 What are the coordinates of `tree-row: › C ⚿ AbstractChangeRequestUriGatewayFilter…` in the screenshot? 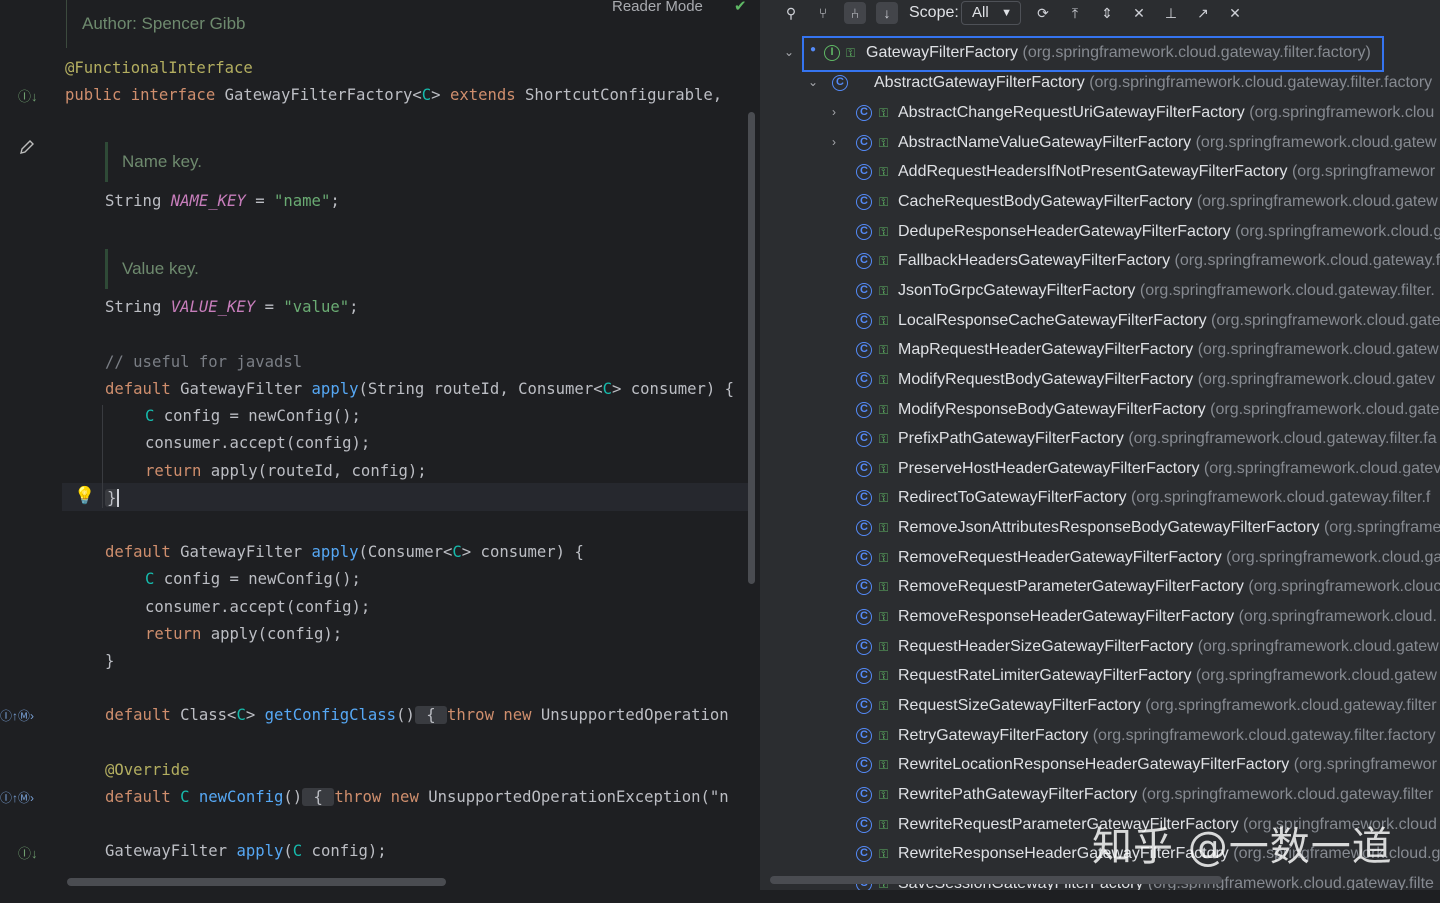 It's located at (1103, 115).